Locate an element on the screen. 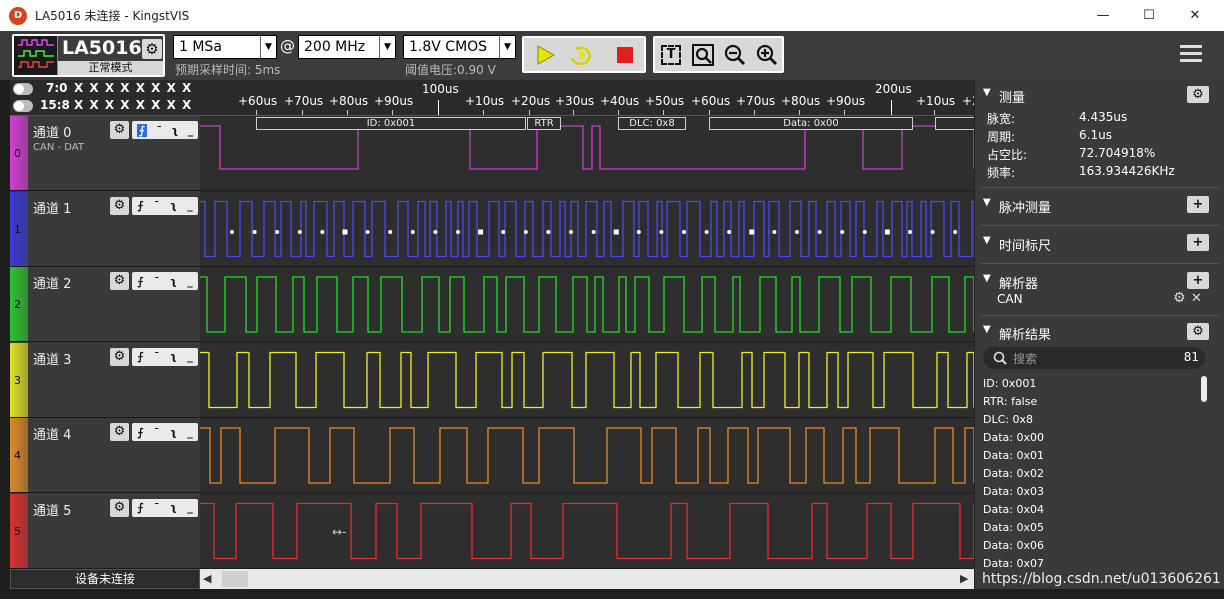  channel-name: 通道 3 is located at coordinates (52, 358).